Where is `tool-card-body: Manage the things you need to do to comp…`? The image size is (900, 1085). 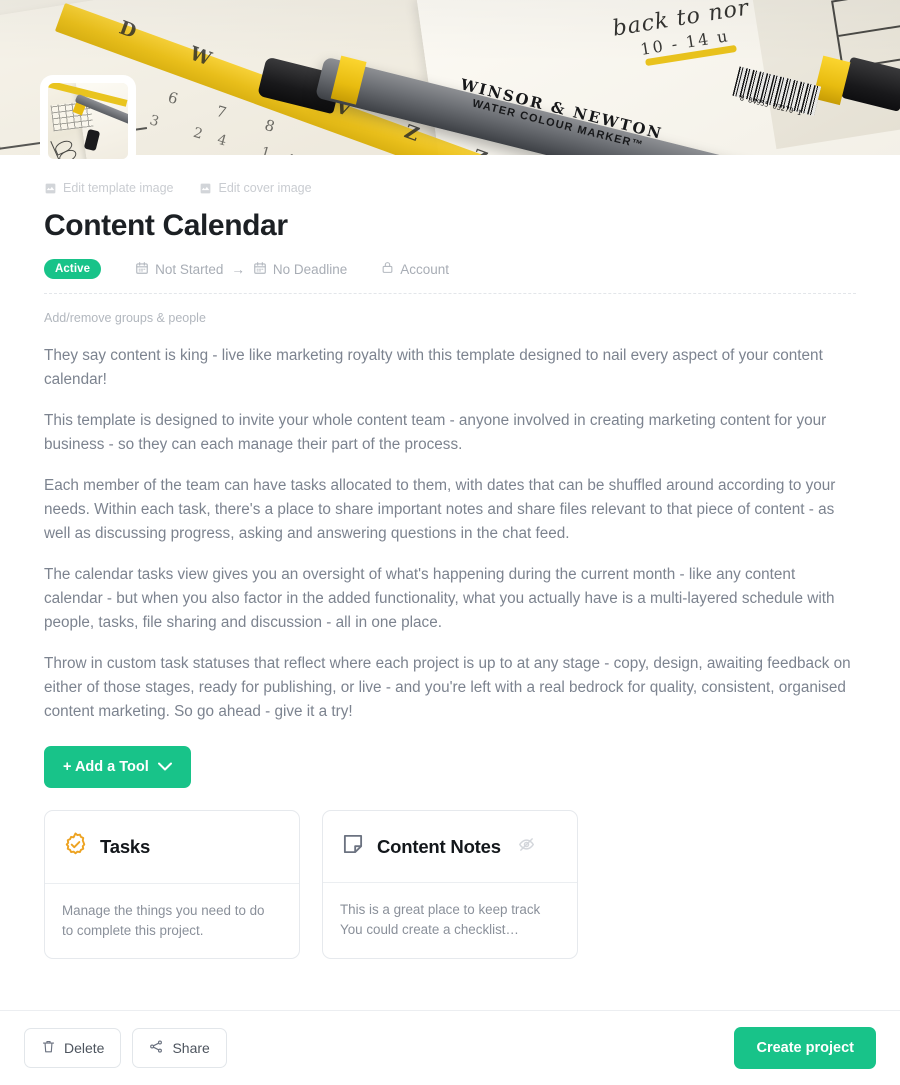
tool-card-body: Manage the things you need to do to comp… is located at coordinates (172, 921).